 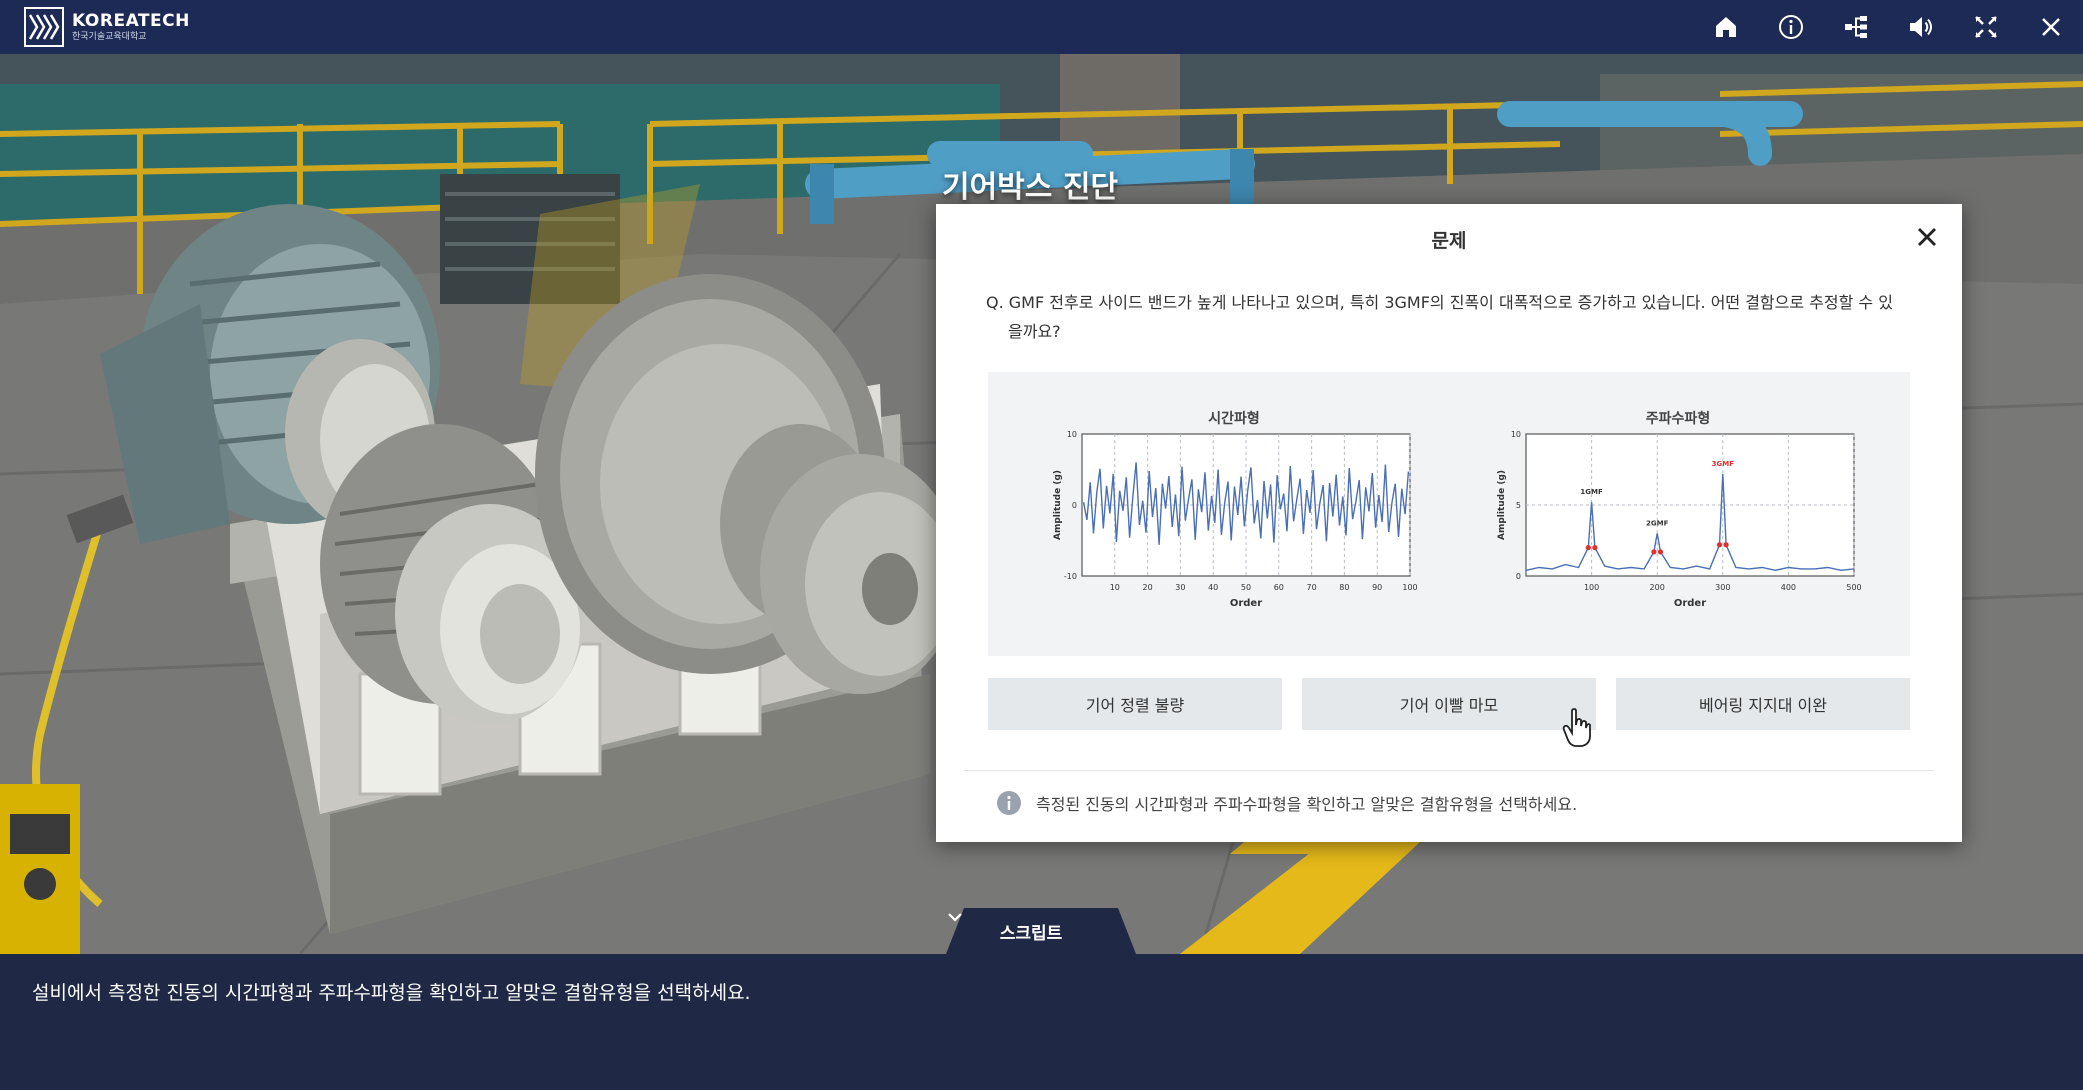 I want to click on home-button, so click(x=1725, y=27).